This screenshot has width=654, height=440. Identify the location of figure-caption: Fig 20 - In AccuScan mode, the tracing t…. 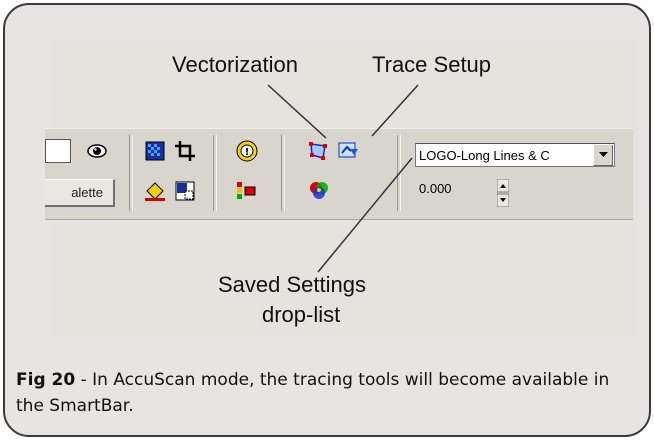
(316, 393).